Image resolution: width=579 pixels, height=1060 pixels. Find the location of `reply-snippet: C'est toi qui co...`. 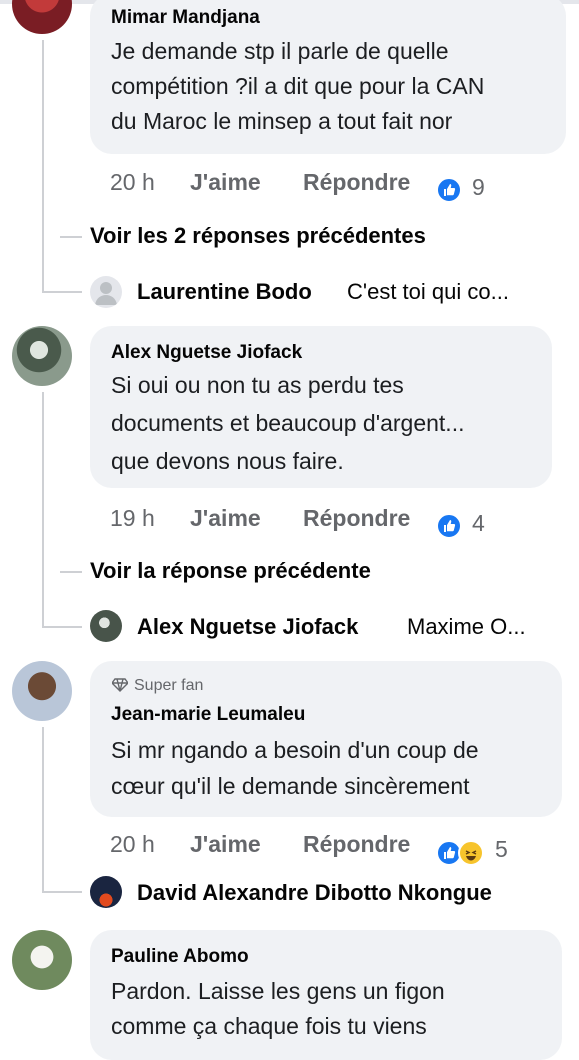

reply-snippet: C'est toi qui co... is located at coordinates (428, 292).